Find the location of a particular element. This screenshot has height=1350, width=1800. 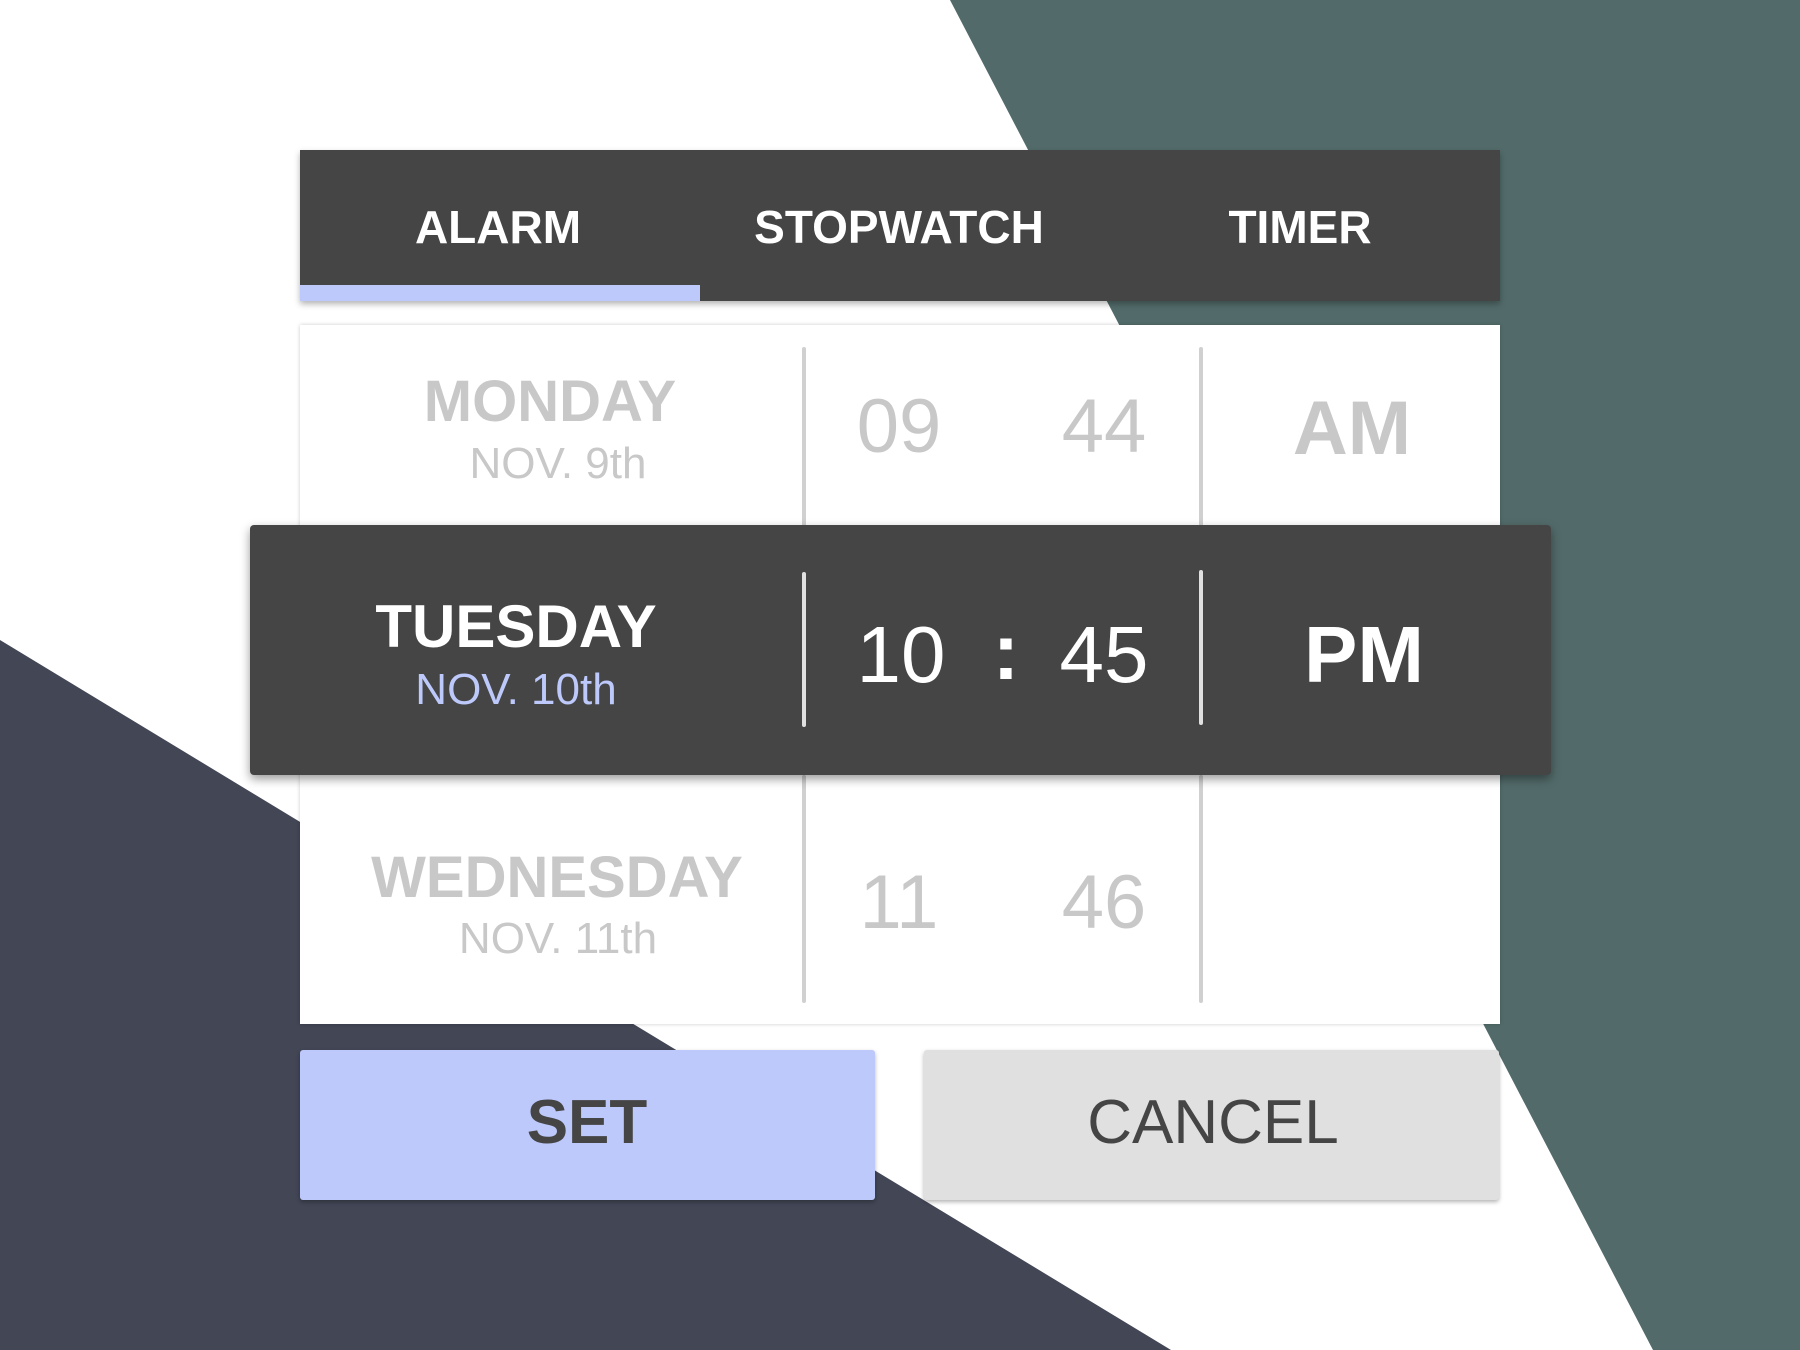

set-button: SET is located at coordinates (587, 1125).